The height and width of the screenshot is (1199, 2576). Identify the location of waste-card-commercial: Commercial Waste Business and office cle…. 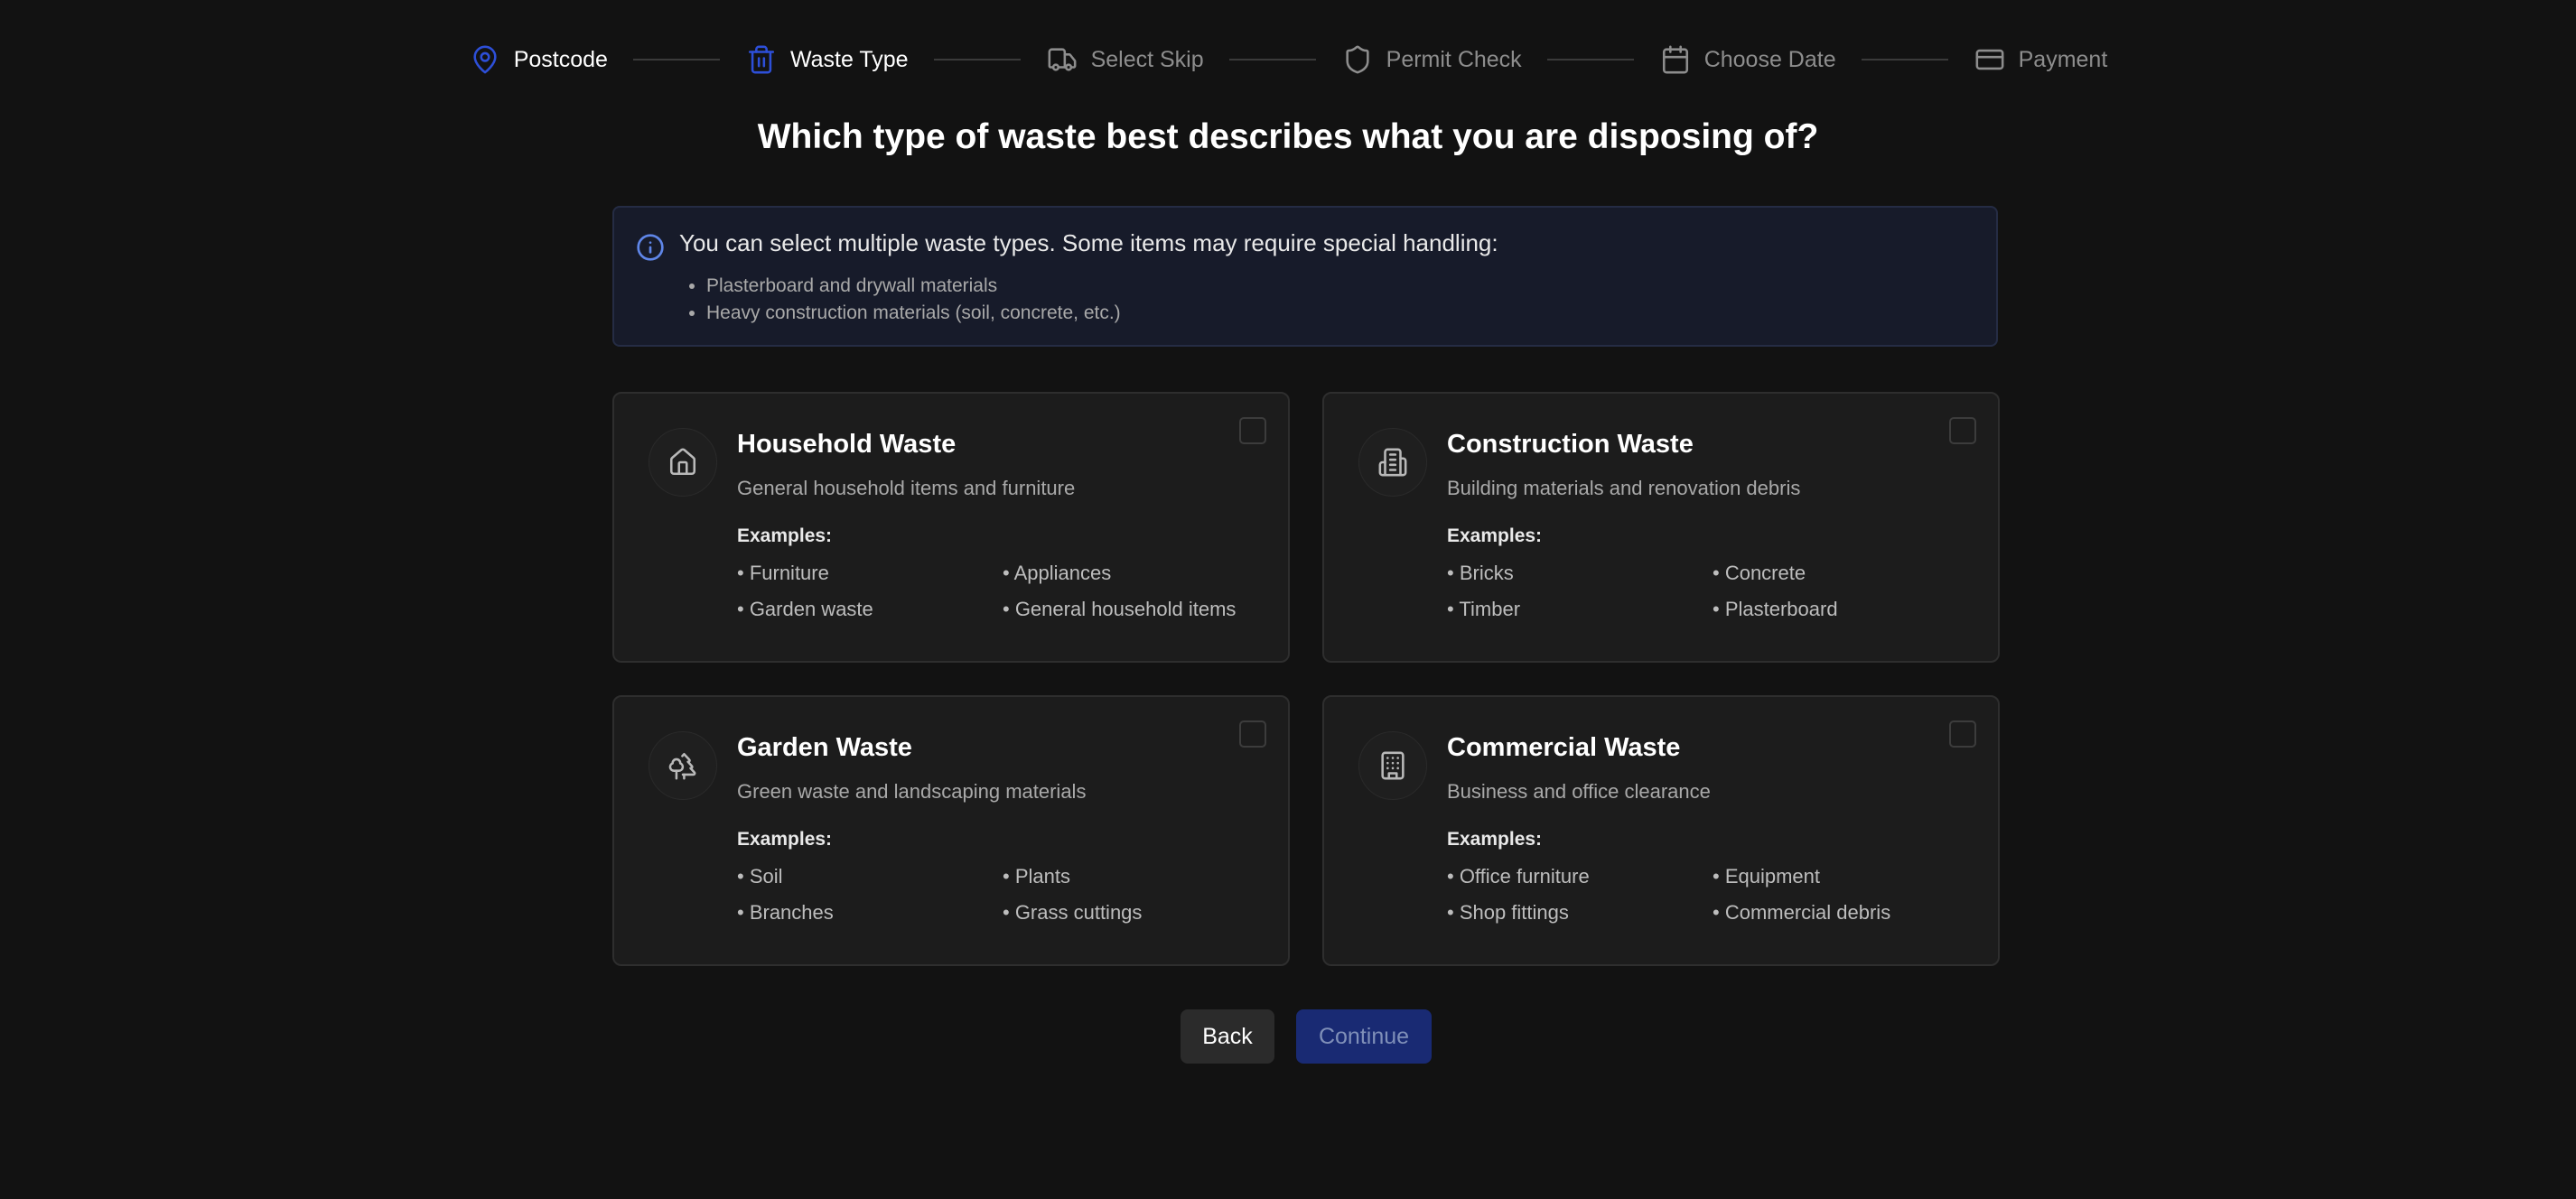
(1661, 831).